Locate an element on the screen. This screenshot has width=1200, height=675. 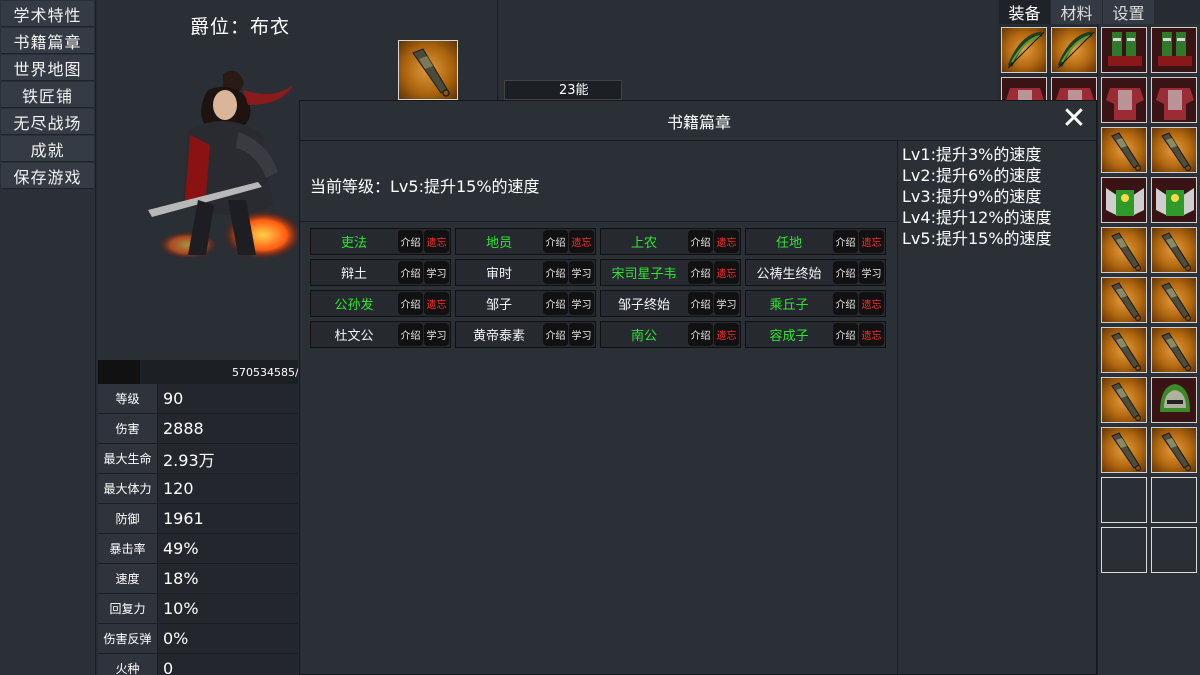
book-name: 宋司星子韦 is located at coordinates (644, 274).